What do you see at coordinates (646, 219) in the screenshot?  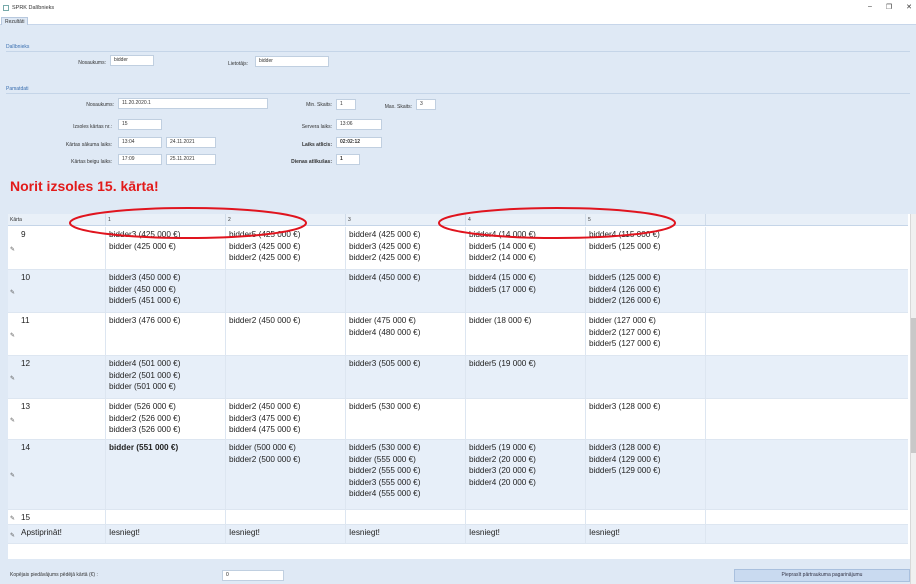 I see `column-header-5: 5` at bounding box center [646, 219].